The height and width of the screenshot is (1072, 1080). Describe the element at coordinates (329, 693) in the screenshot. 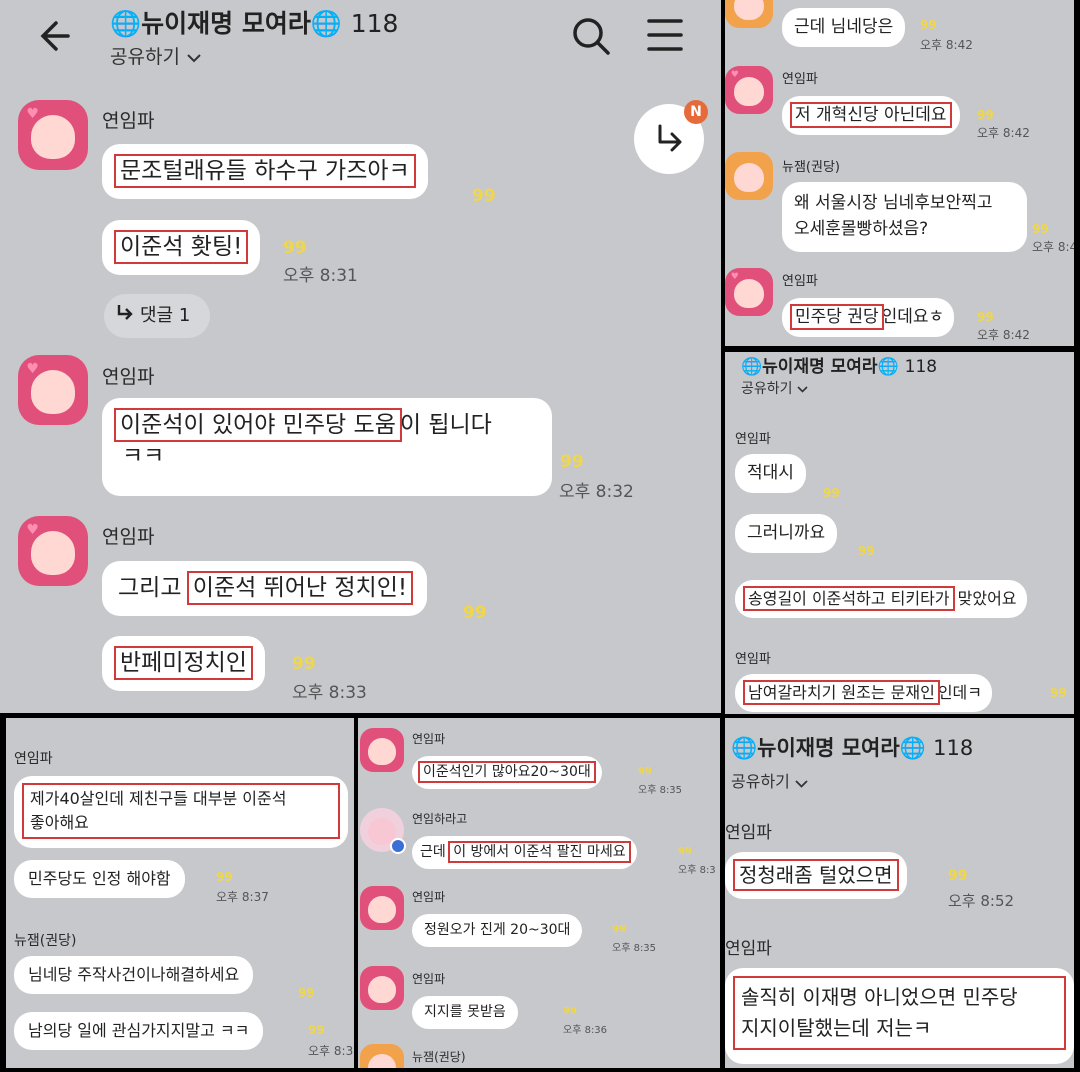

I see `message-time: 오후 8:33` at that location.